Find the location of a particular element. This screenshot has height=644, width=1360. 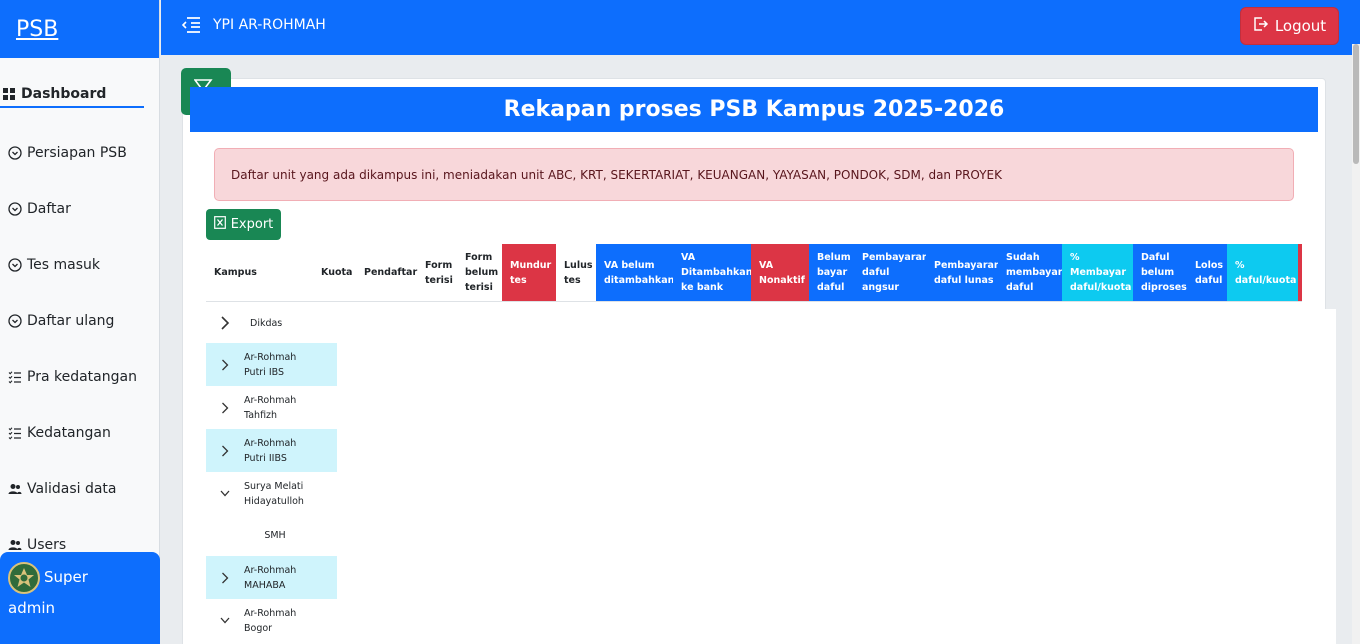

sidebar-item-daftar: Daftar is located at coordinates (39, 209).